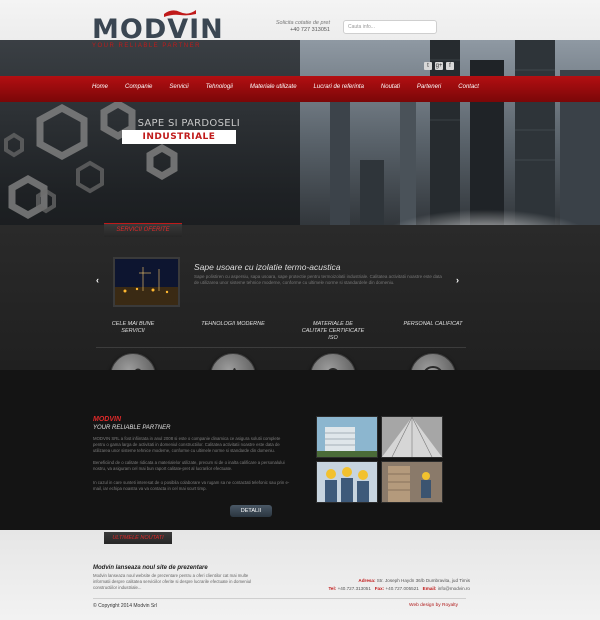 This screenshot has width=600, height=620. What do you see at coordinates (233, 324) in the screenshot?
I see `feature-label: TEHNOLOGII MODERNE` at bounding box center [233, 324].